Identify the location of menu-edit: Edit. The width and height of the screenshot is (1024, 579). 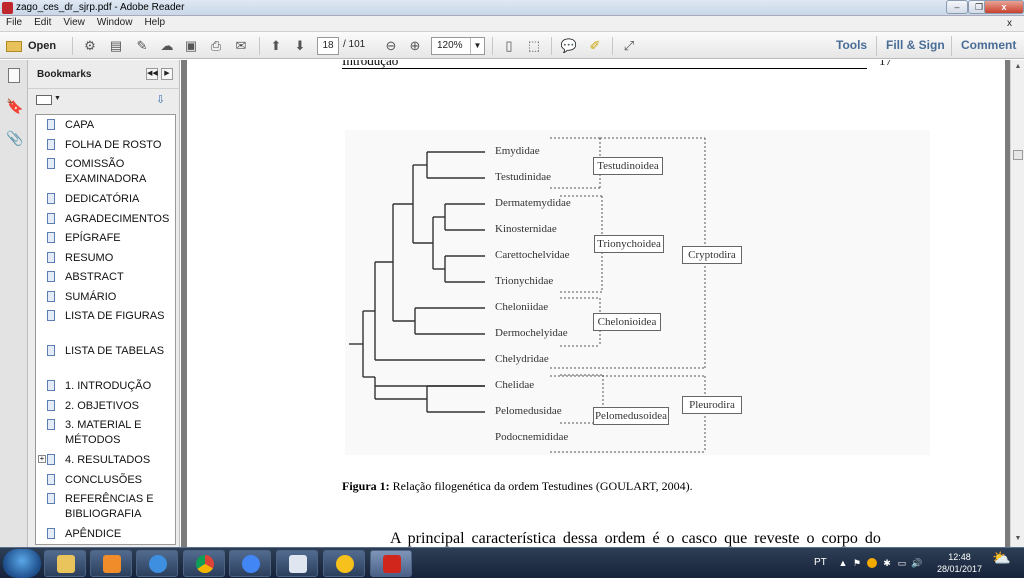
(42, 22).